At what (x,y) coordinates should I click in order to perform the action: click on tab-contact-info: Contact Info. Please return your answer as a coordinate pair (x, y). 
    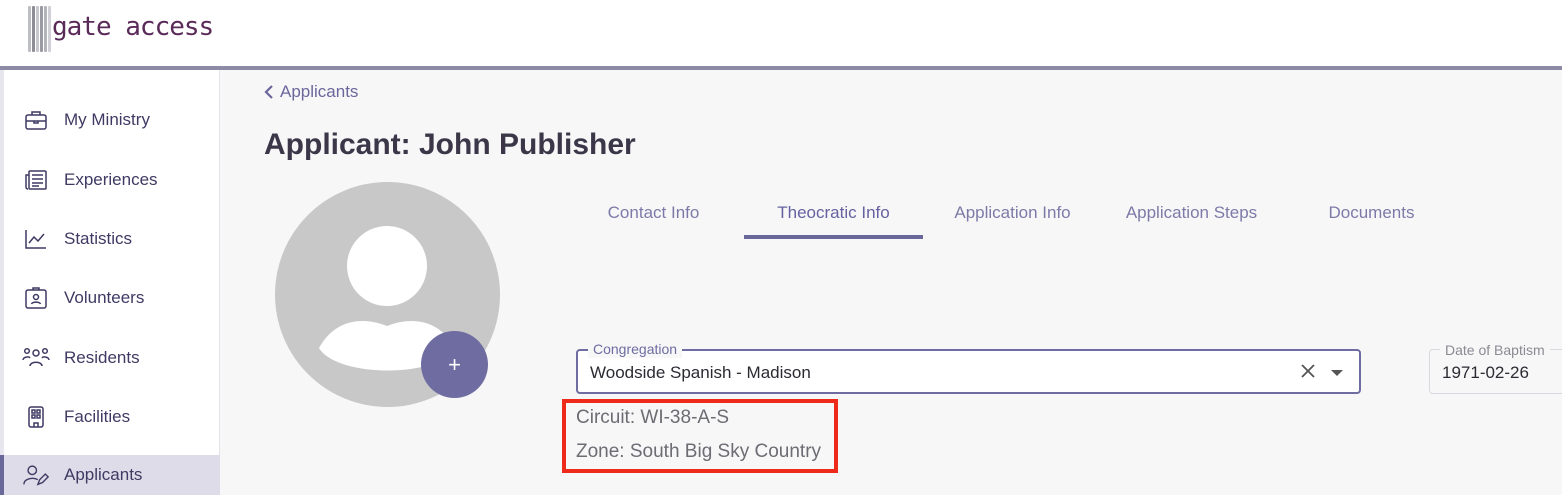
    Looking at the image, I should click on (653, 218).